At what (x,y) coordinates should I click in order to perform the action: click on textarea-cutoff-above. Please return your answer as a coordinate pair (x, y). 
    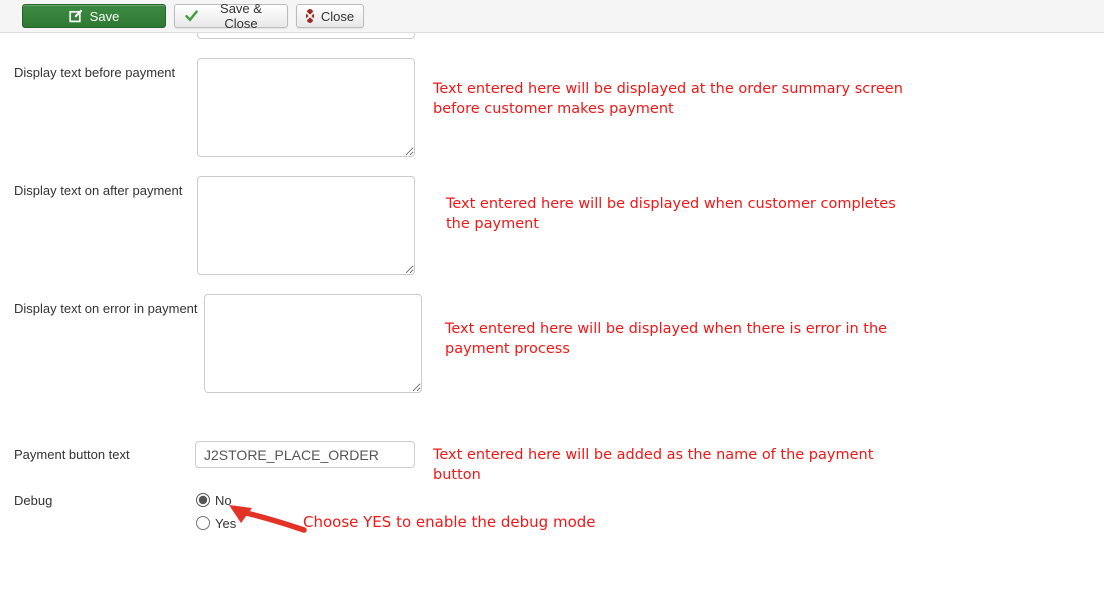
    Looking at the image, I should click on (306, 36).